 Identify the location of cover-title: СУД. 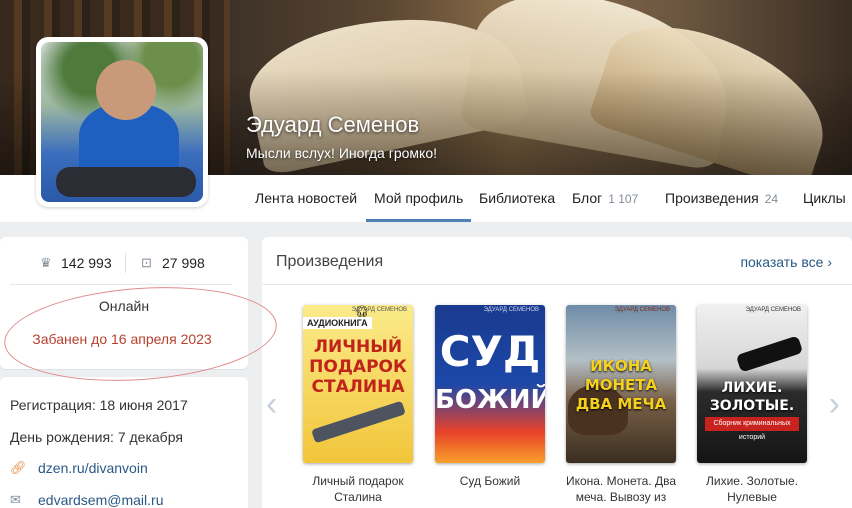
(490, 351).